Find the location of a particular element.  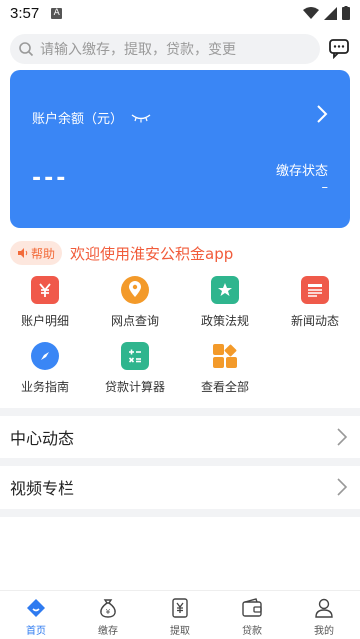

search-row: 请输入缴存，提取，贷款，变更 is located at coordinates (180, 49).